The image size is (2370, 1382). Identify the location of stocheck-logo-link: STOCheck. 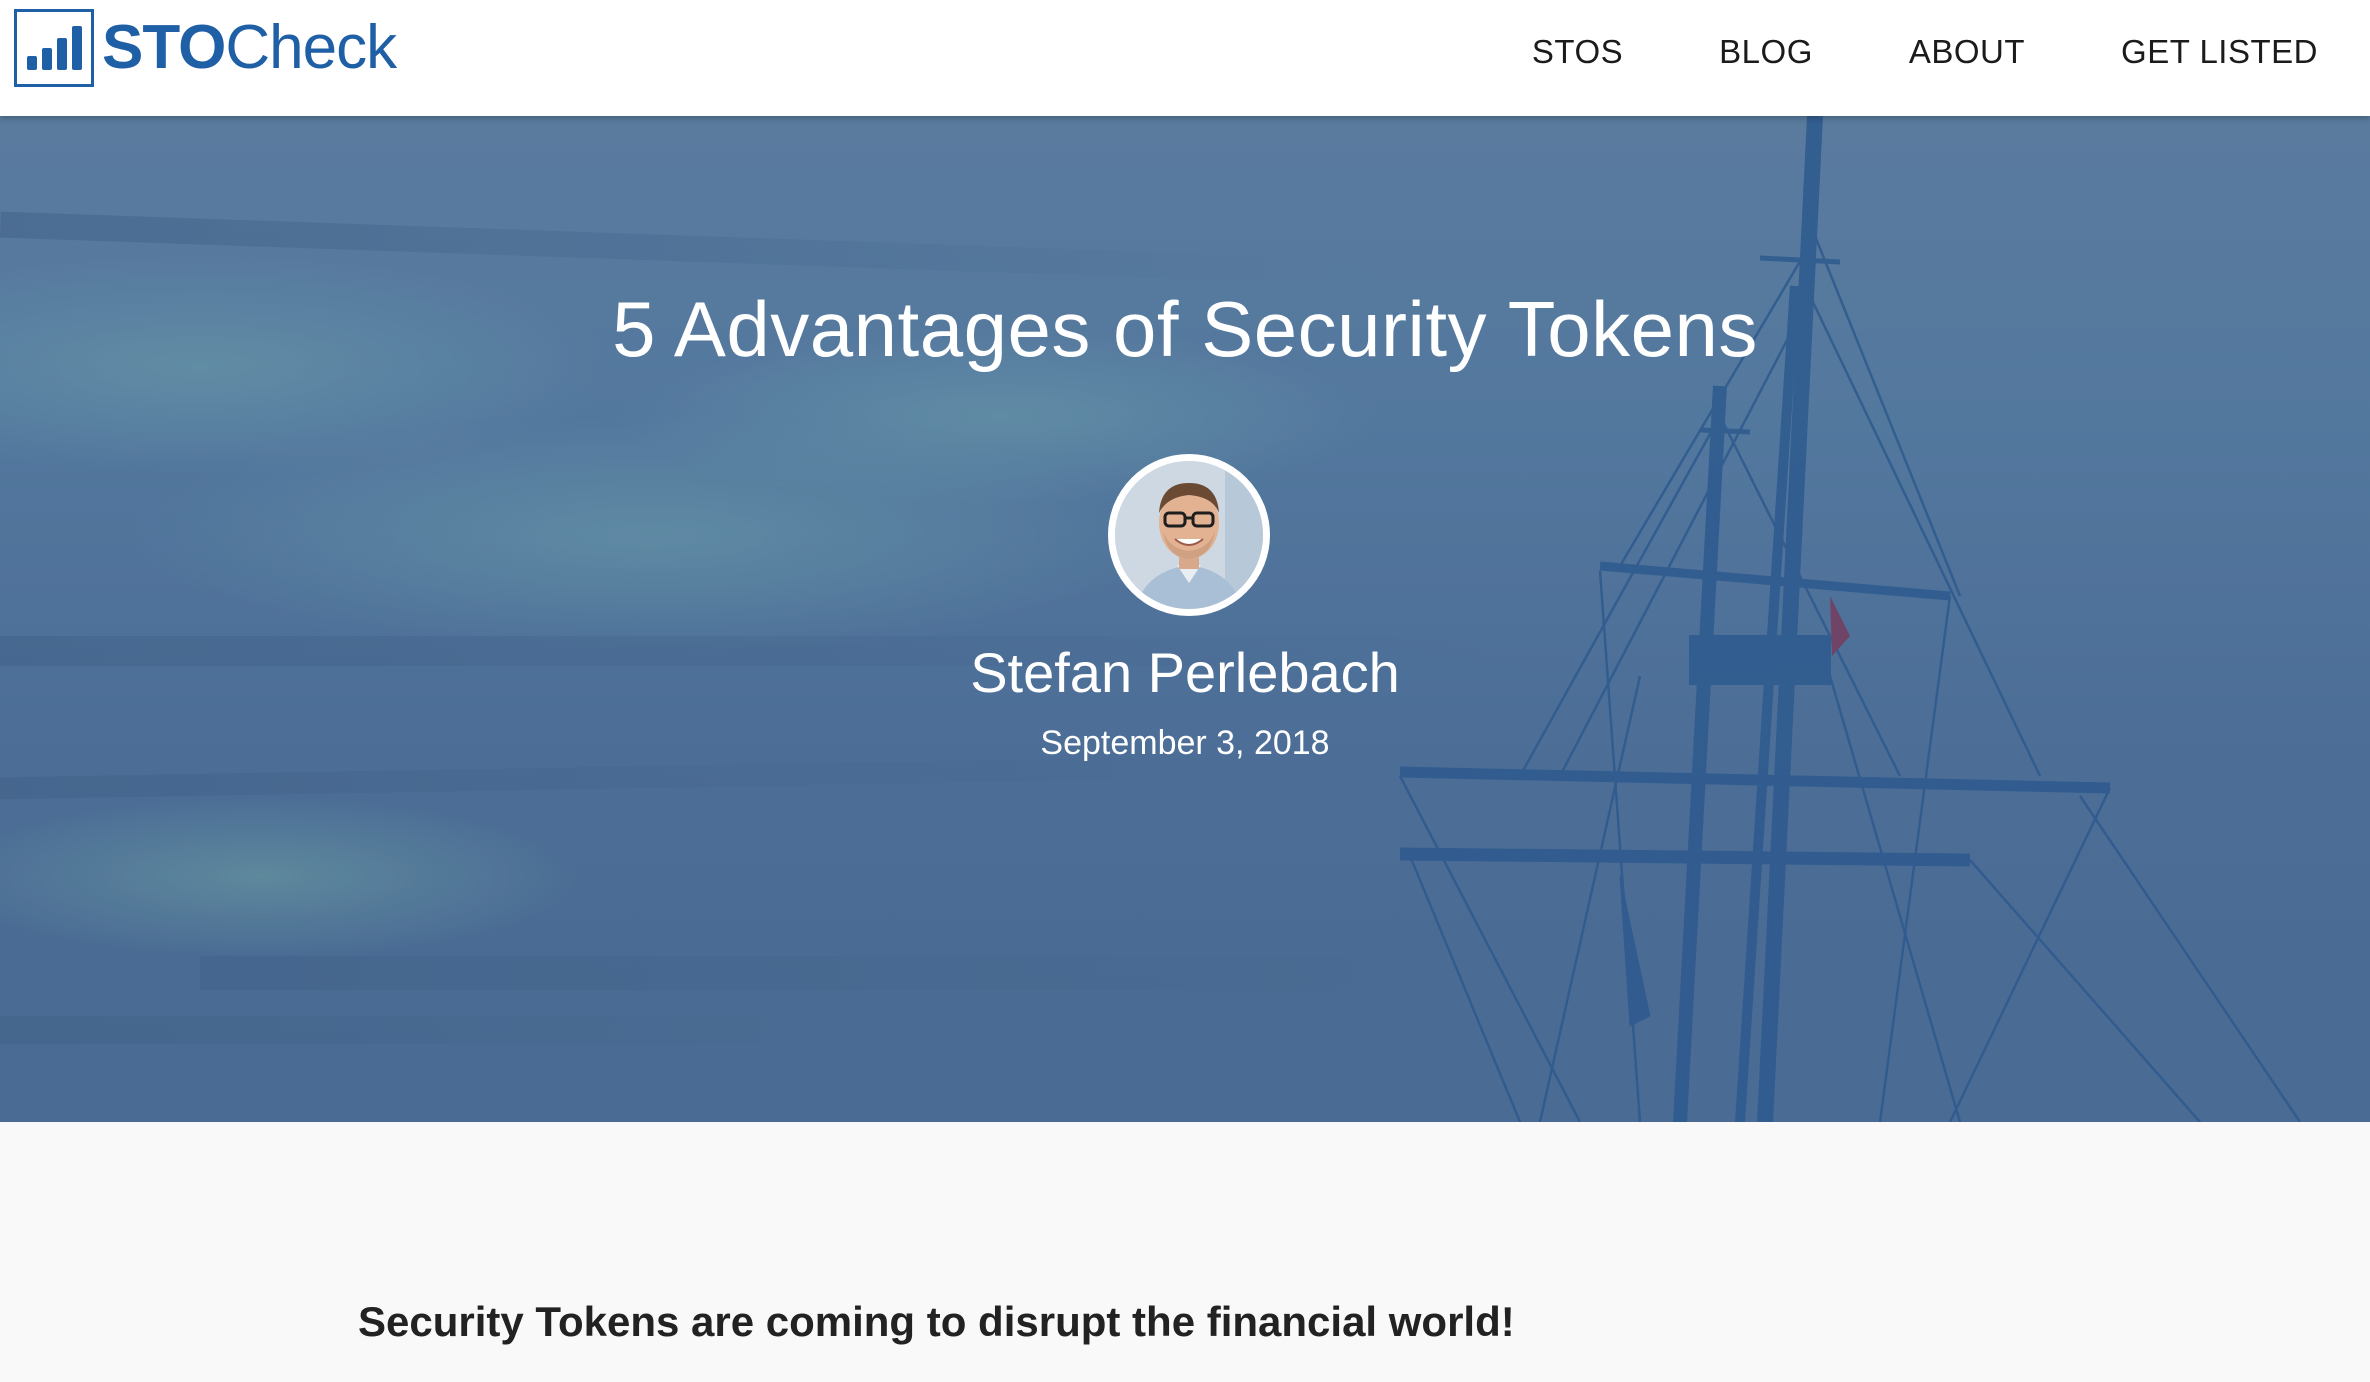
(205, 48).